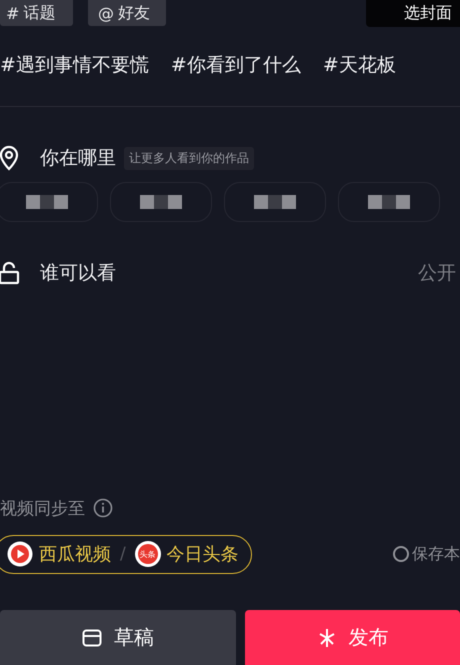  What do you see at coordinates (326, 638) in the screenshot?
I see `sparkle-icon` at bounding box center [326, 638].